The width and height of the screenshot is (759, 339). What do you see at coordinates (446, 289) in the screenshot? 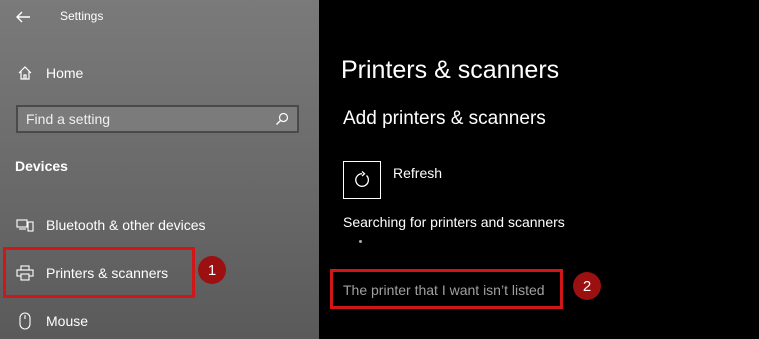
I see `highlight-box-not-listed` at bounding box center [446, 289].